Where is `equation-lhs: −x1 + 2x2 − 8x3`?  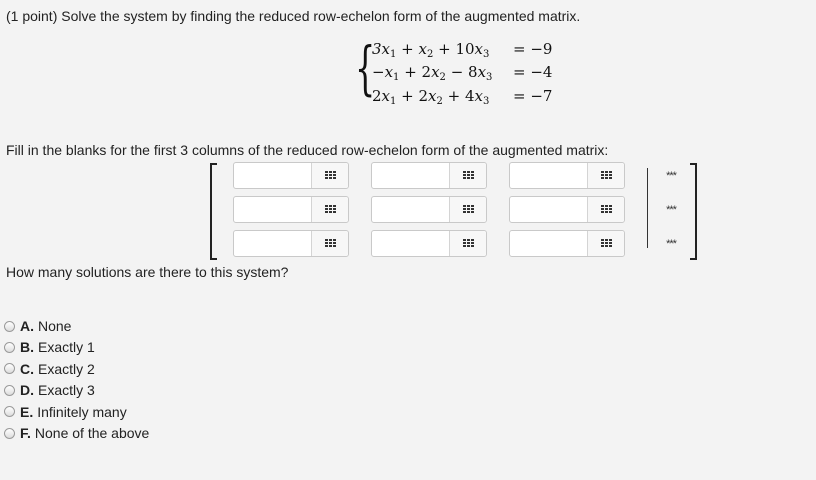
equation-lhs: −x1 + 2x2 − 8x3 is located at coordinates (432, 73).